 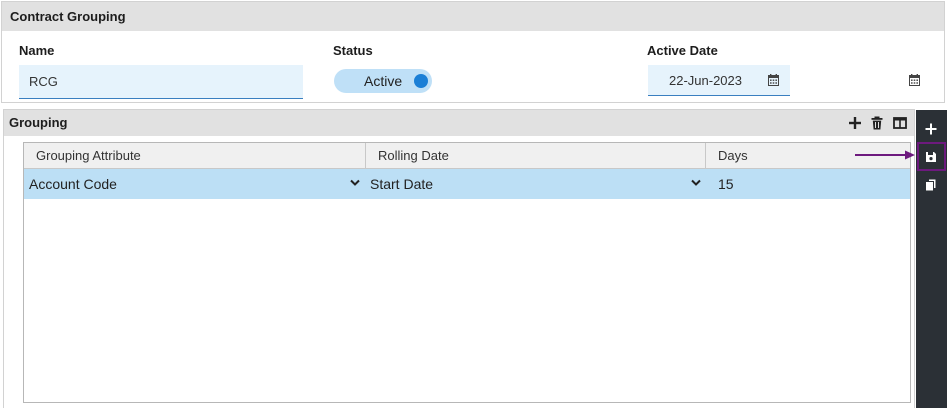 What do you see at coordinates (473, 16) in the screenshot?
I see `contract-grouping-title: Contract Grouping` at bounding box center [473, 16].